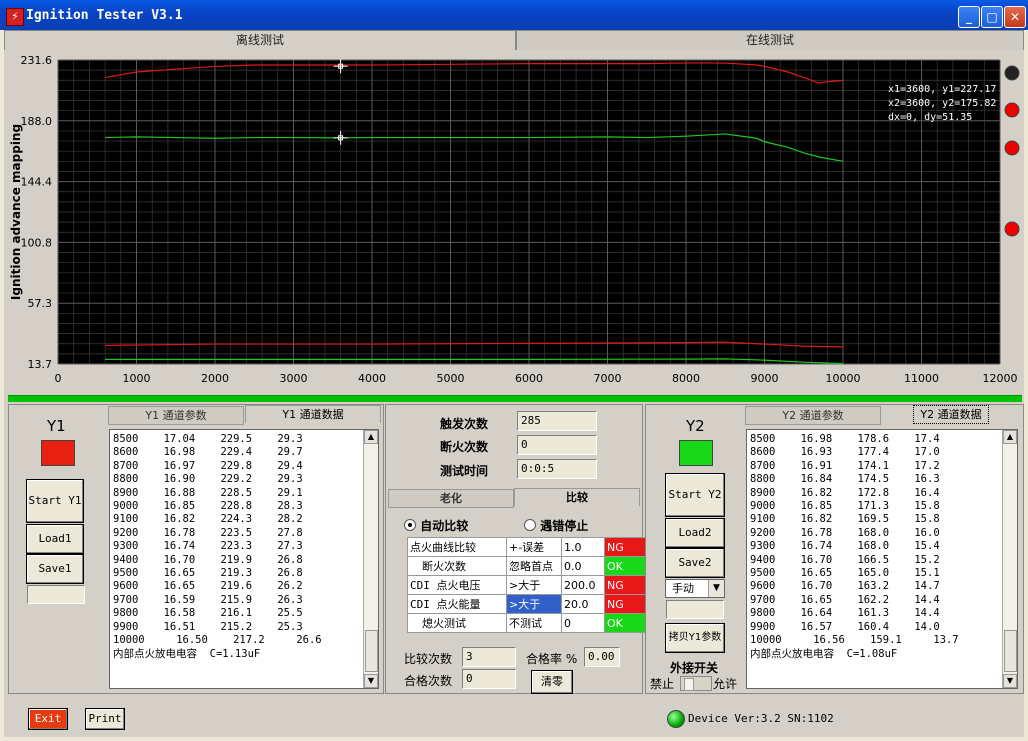 The image size is (1028, 741). I want to click on x-tick-label: 4000, so click(372, 378).